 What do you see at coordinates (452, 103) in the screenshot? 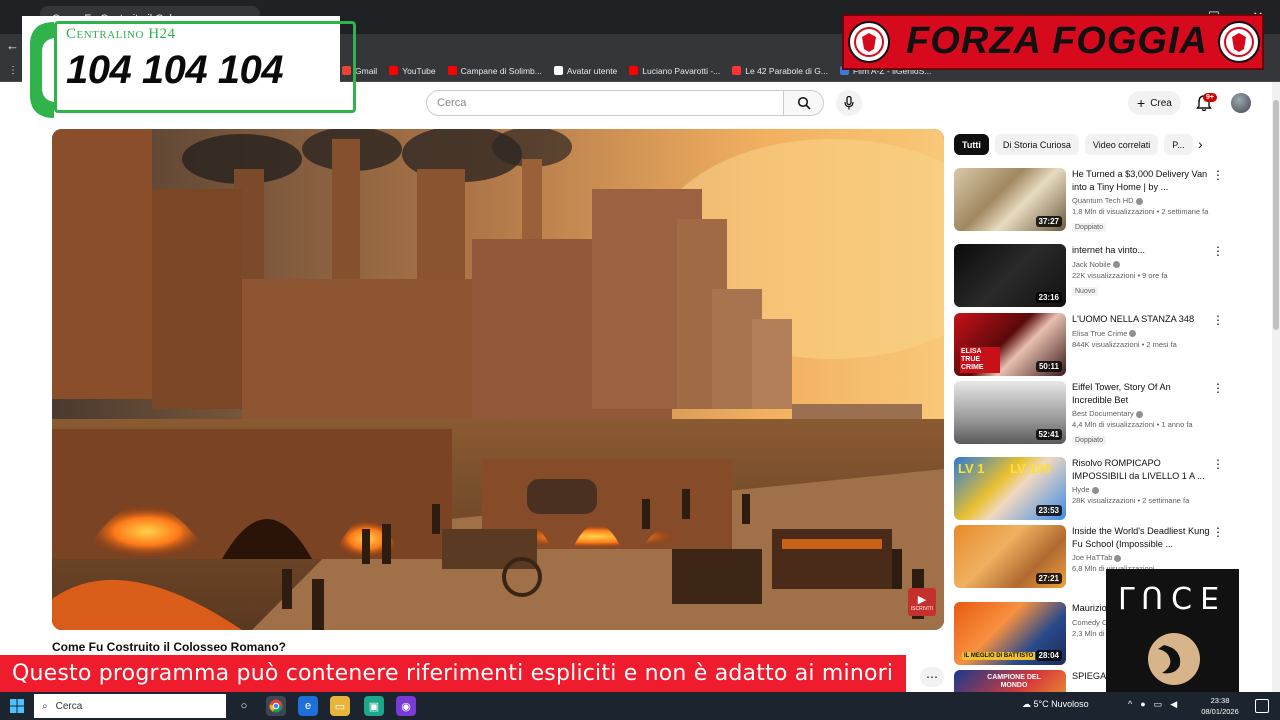
I see `search-placeholder: Cerca` at bounding box center [452, 103].